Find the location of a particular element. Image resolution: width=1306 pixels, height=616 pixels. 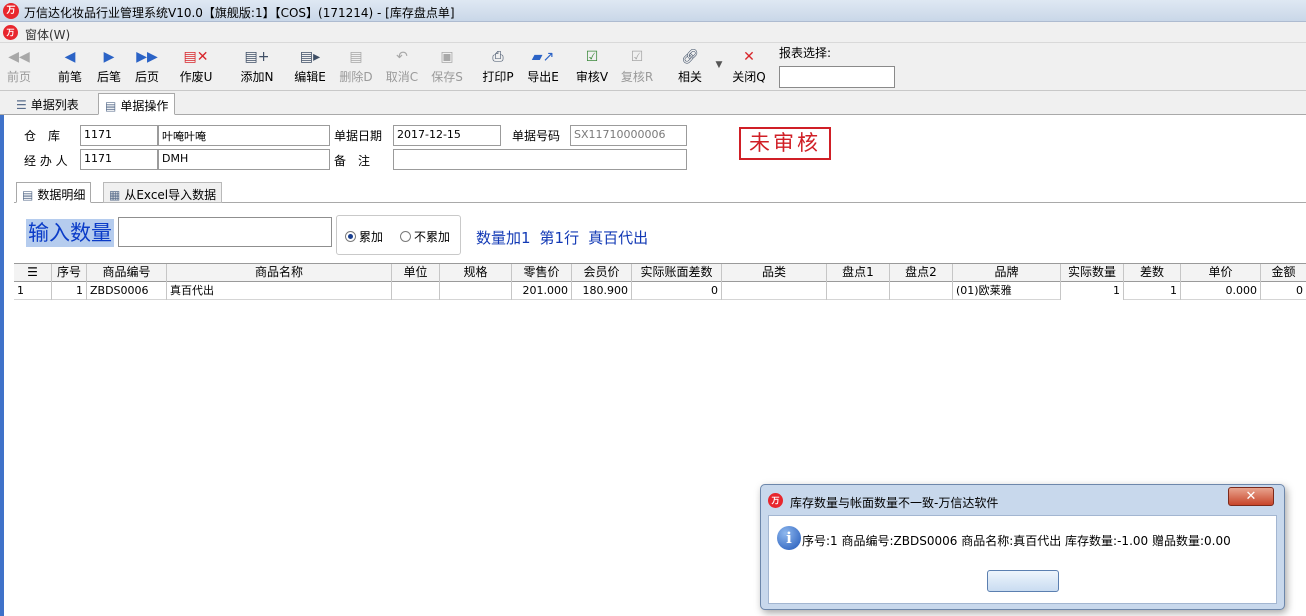

col-header: 规格 is located at coordinates (476, 273).